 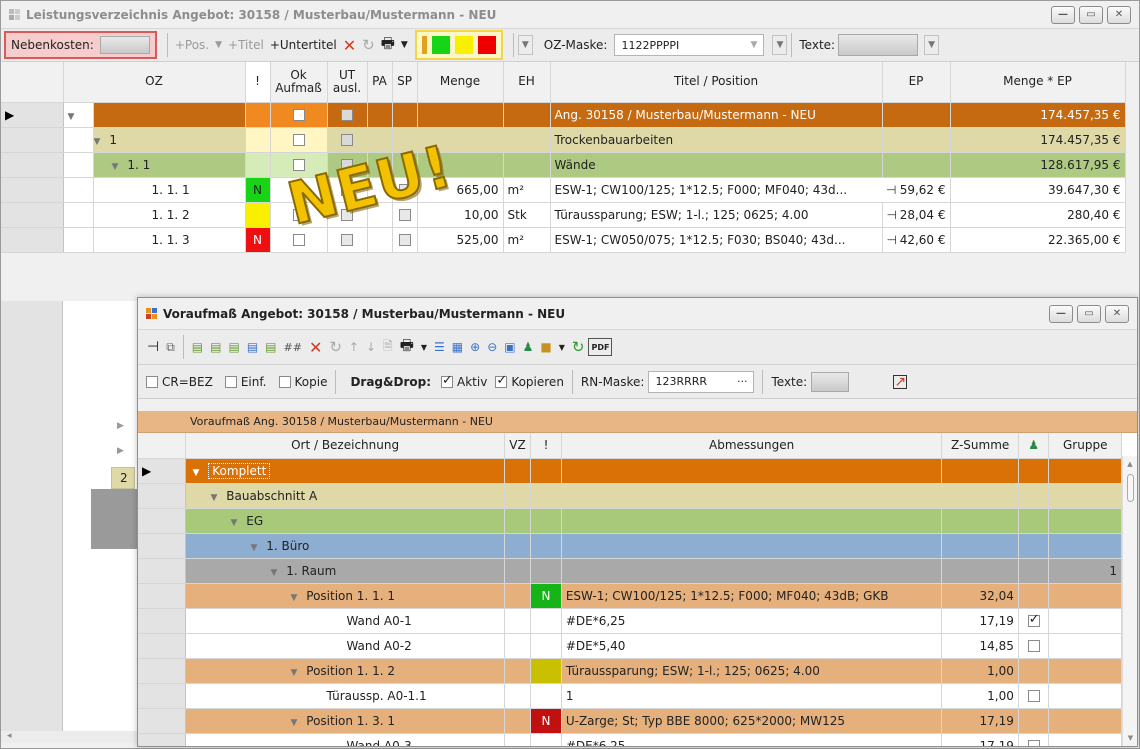 I want to click on table-row: ▶ ▼ Komplett, so click(x=630, y=471).